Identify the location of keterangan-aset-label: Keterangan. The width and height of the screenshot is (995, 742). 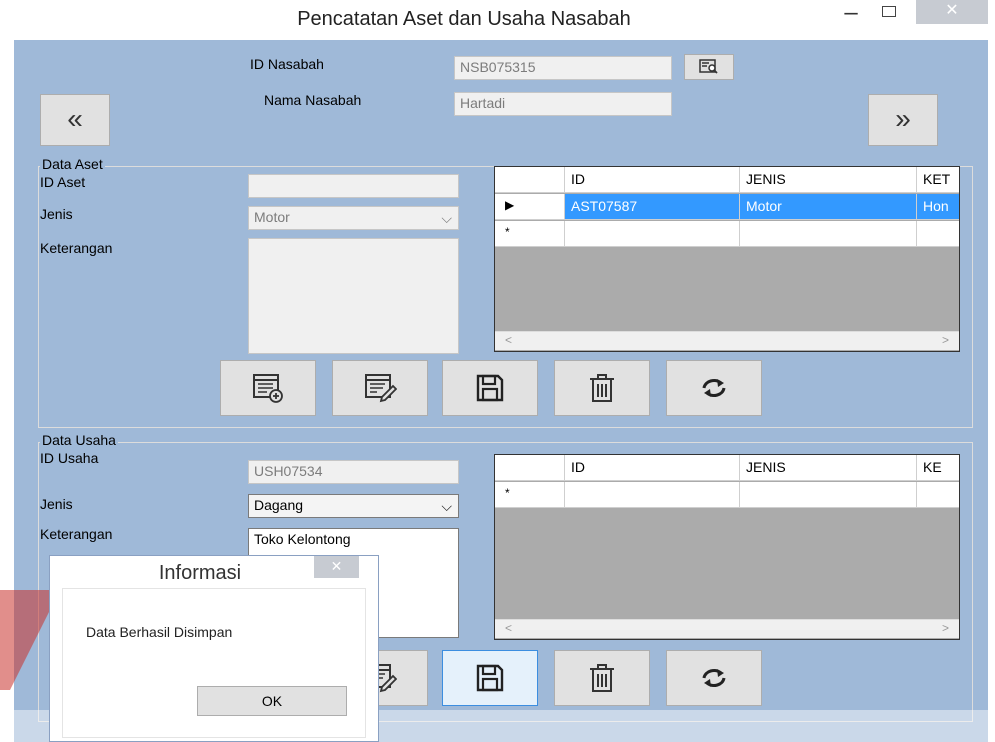
(76, 248).